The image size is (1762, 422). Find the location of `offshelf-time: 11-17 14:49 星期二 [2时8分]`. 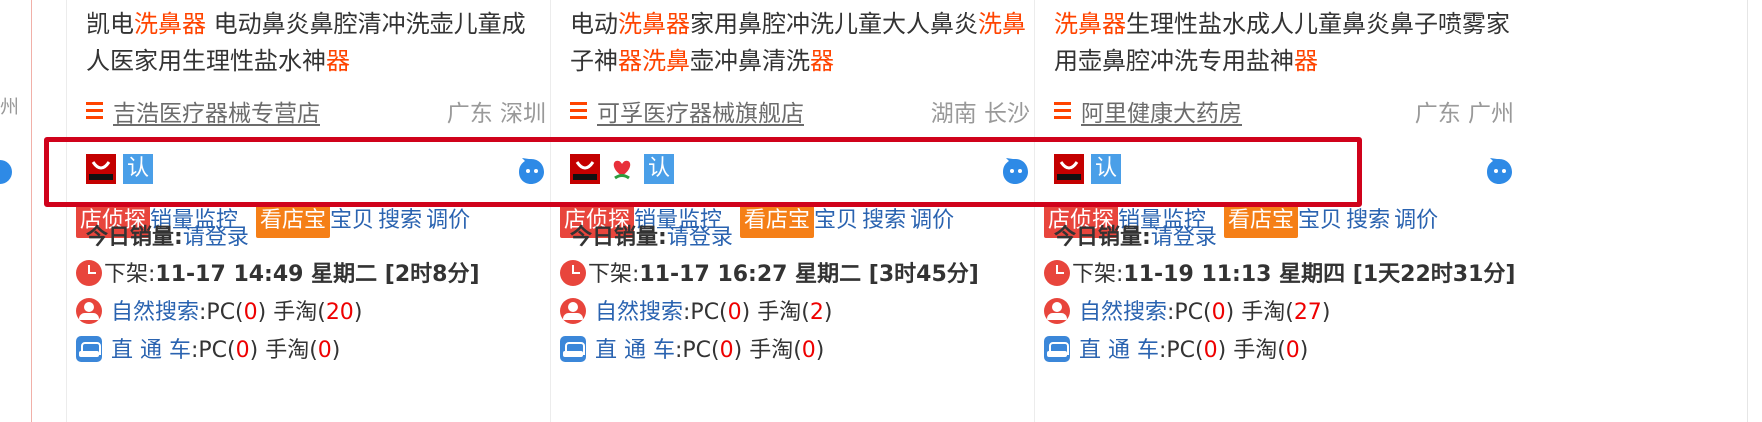

offshelf-time: 11-17 14:49 星期二 [2时8分] is located at coordinates (317, 274).